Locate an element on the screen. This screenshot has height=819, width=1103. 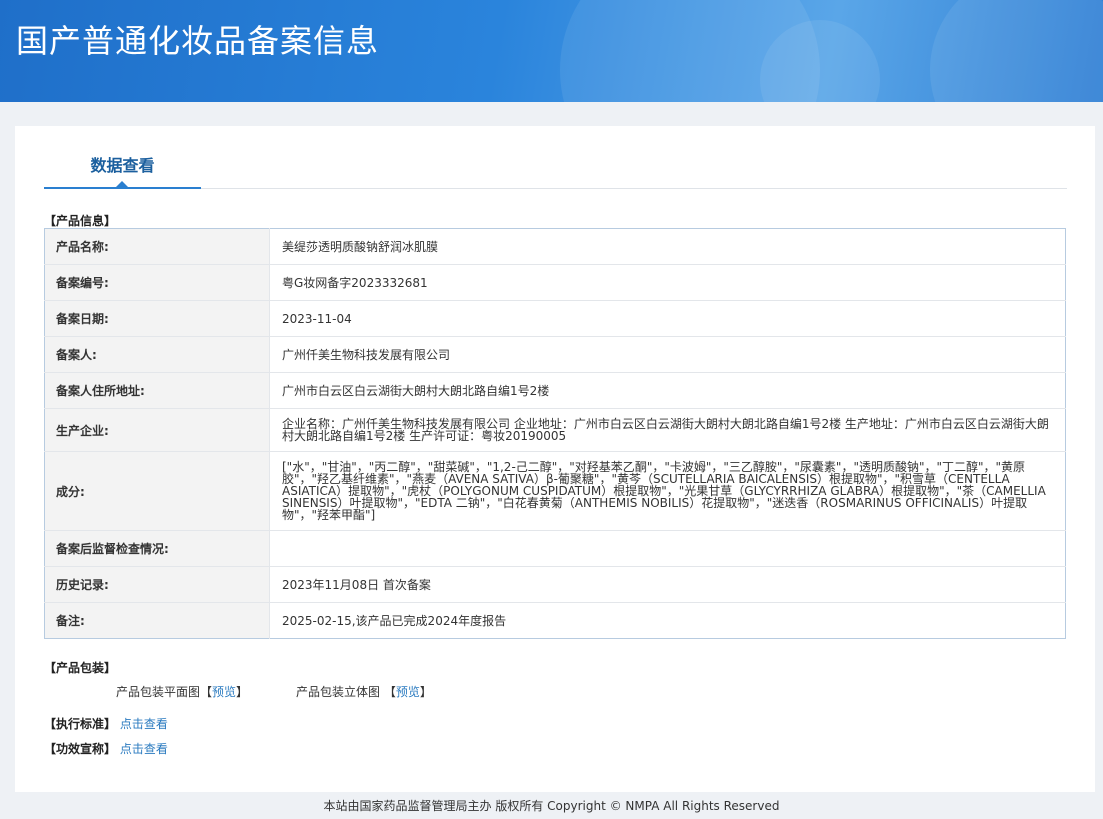
row-label-manufacturer: 生产企业: is located at coordinates (157, 430).